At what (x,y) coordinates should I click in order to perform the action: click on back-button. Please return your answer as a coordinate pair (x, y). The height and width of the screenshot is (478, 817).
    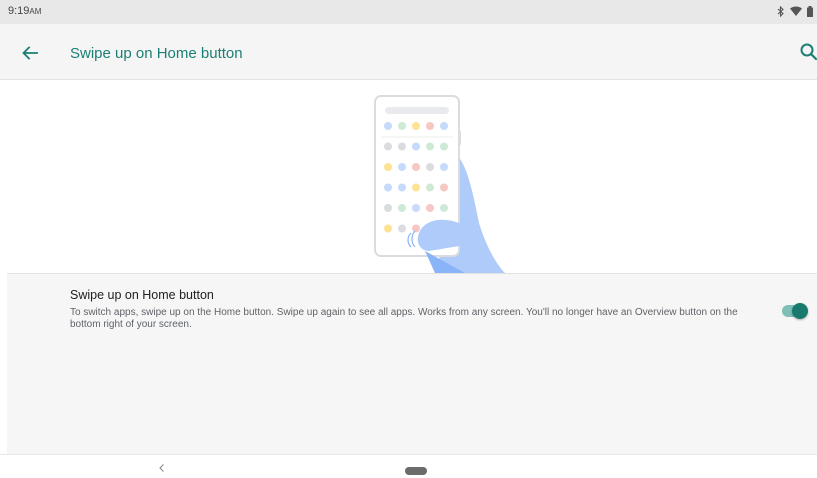
    Looking at the image, I should click on (30, 53).